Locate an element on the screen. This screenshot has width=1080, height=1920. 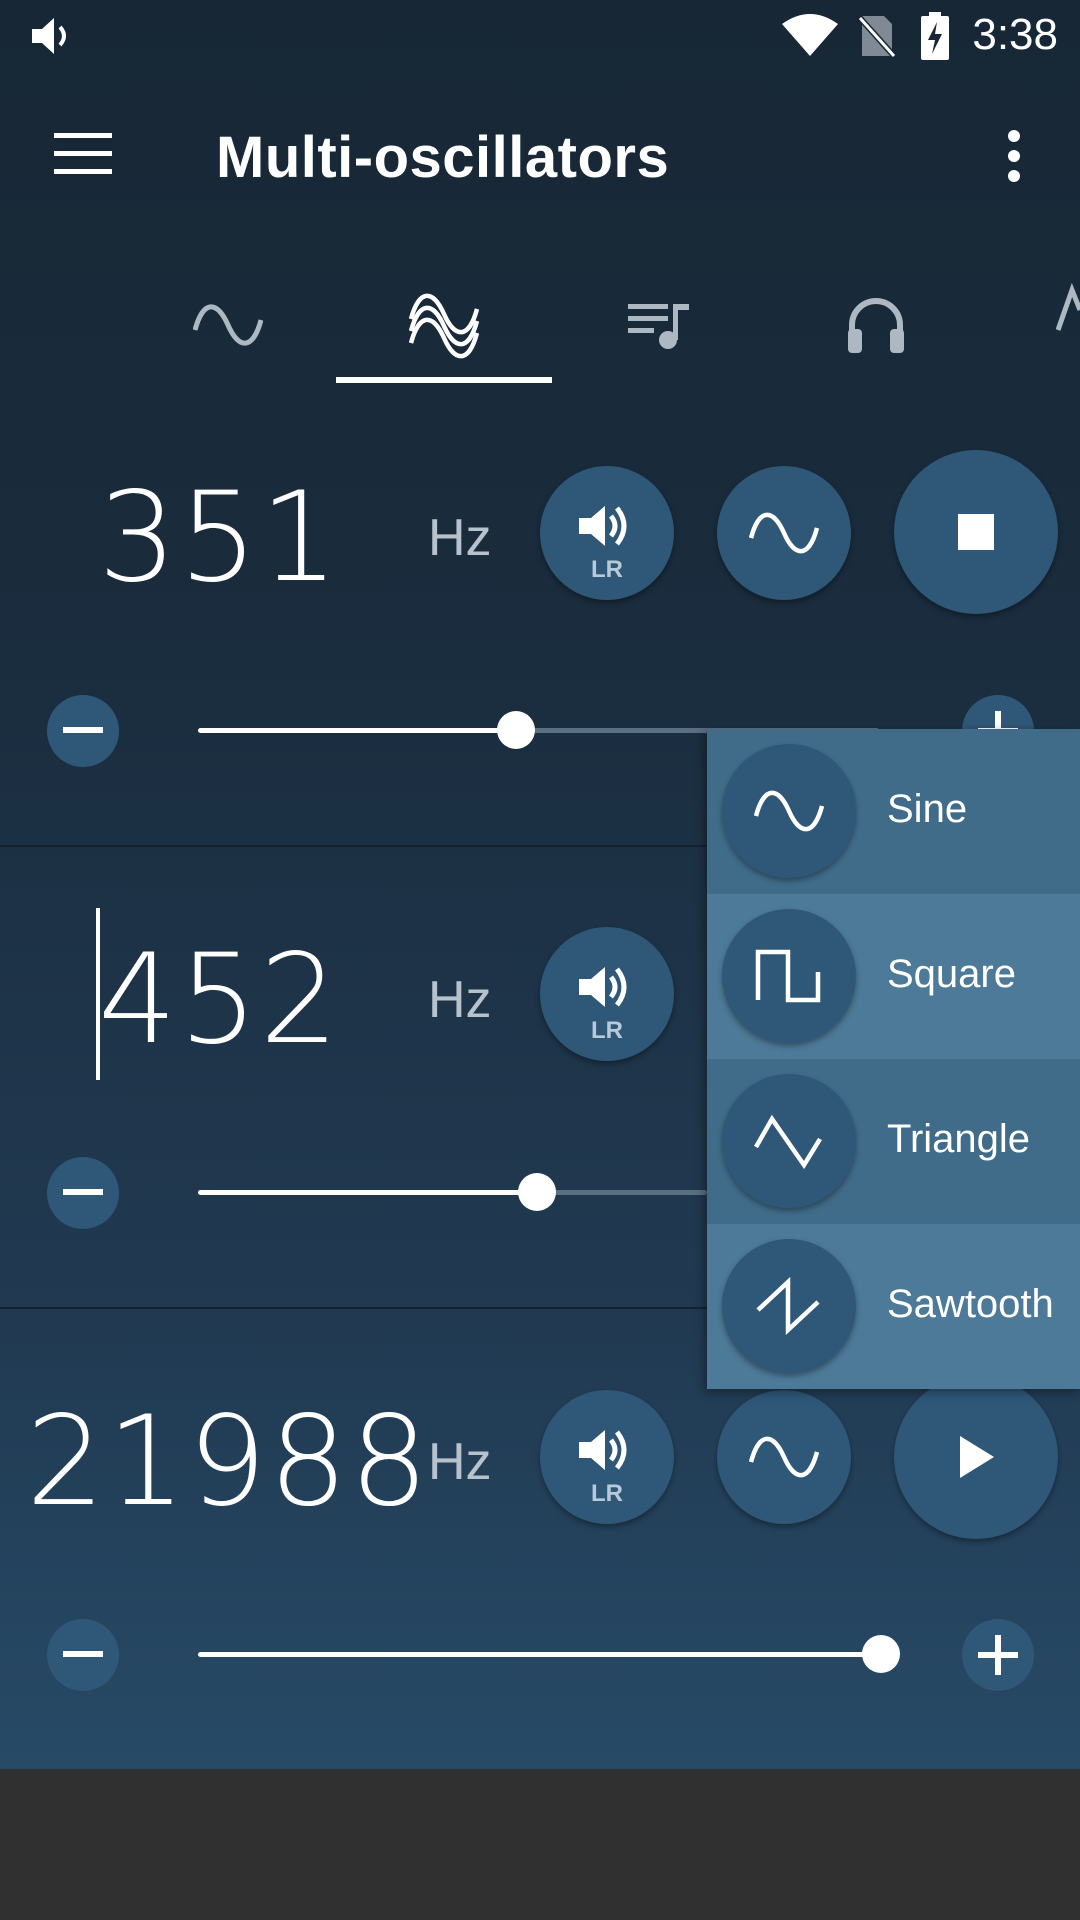
overflow-menu-icon is located at coordinates (1014, 156).